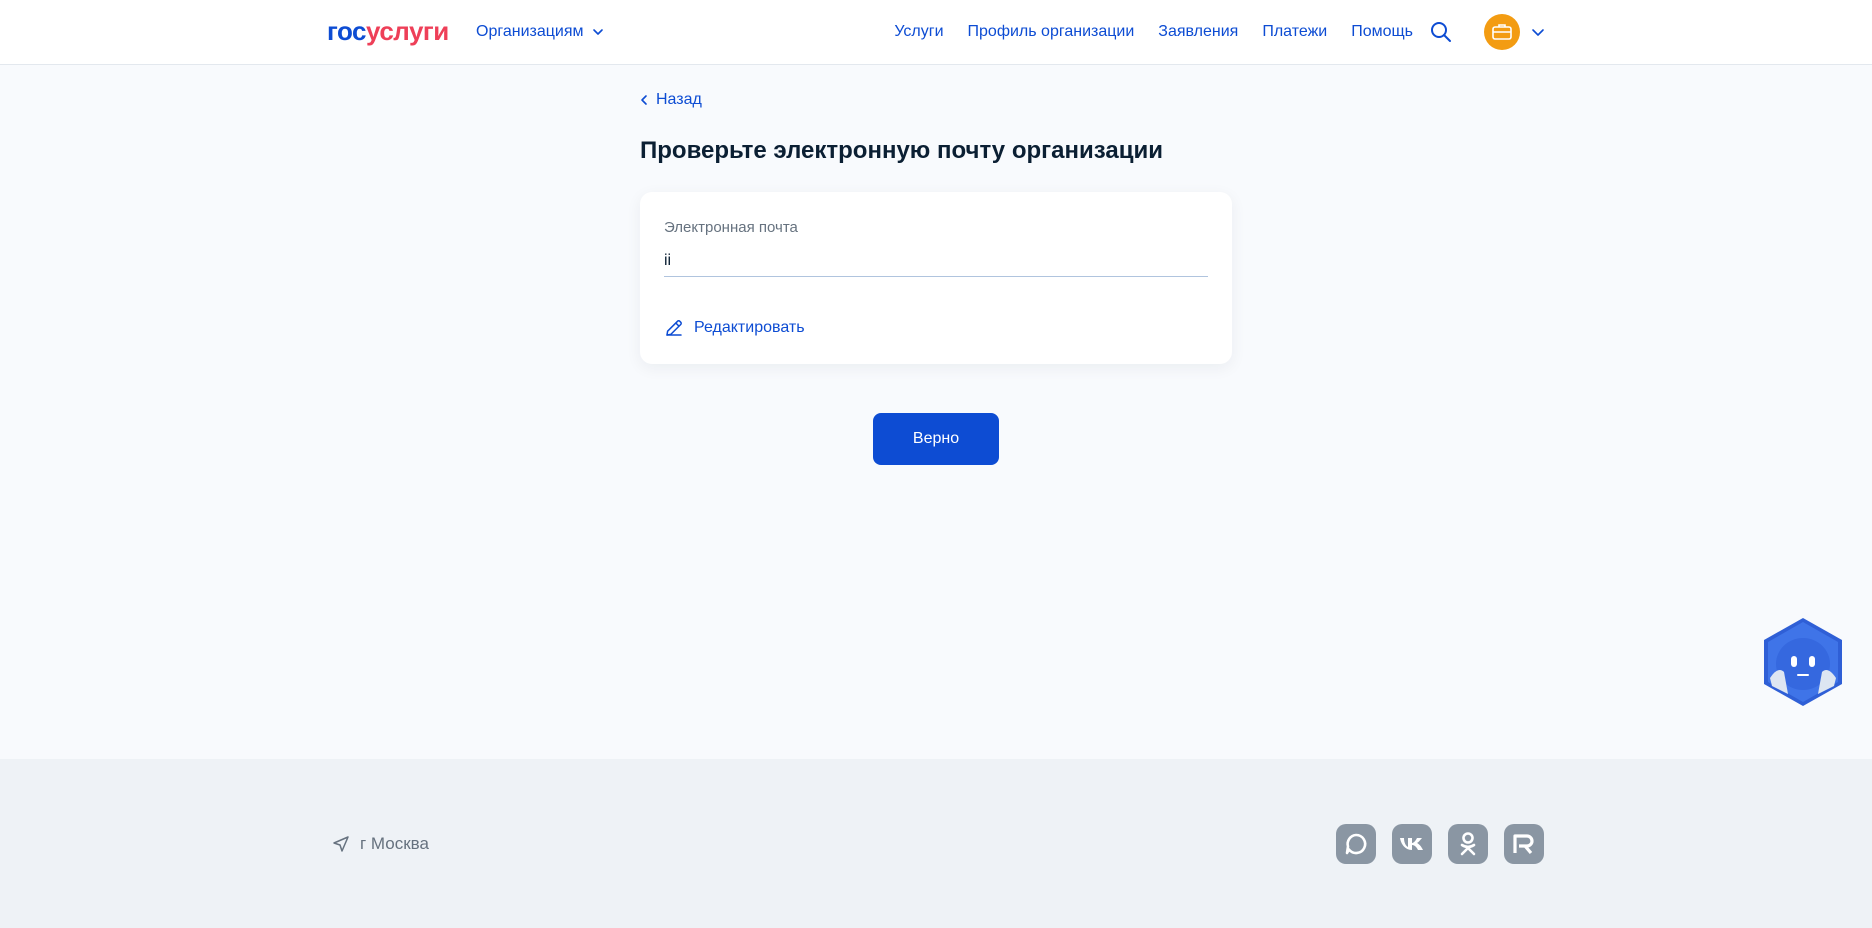 The height and width of the screenshot is (928, 1872). I want to click on vk-glyph, so click(1411, 844).